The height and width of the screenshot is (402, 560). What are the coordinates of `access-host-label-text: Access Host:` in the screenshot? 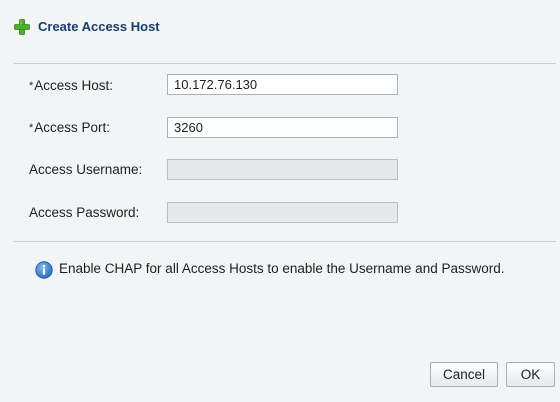 It's located at (74, 85).